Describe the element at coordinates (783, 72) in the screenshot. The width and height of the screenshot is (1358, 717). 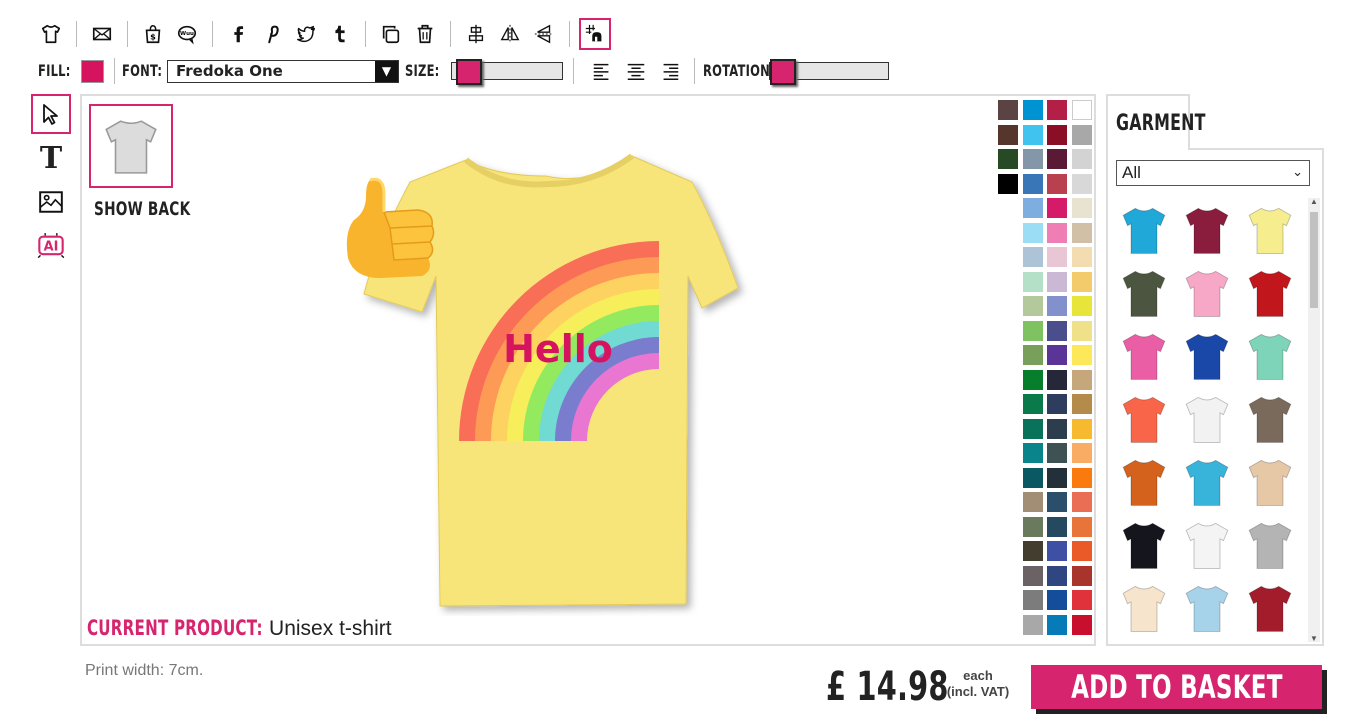
I see `rotation-slider-thumb` at that location.